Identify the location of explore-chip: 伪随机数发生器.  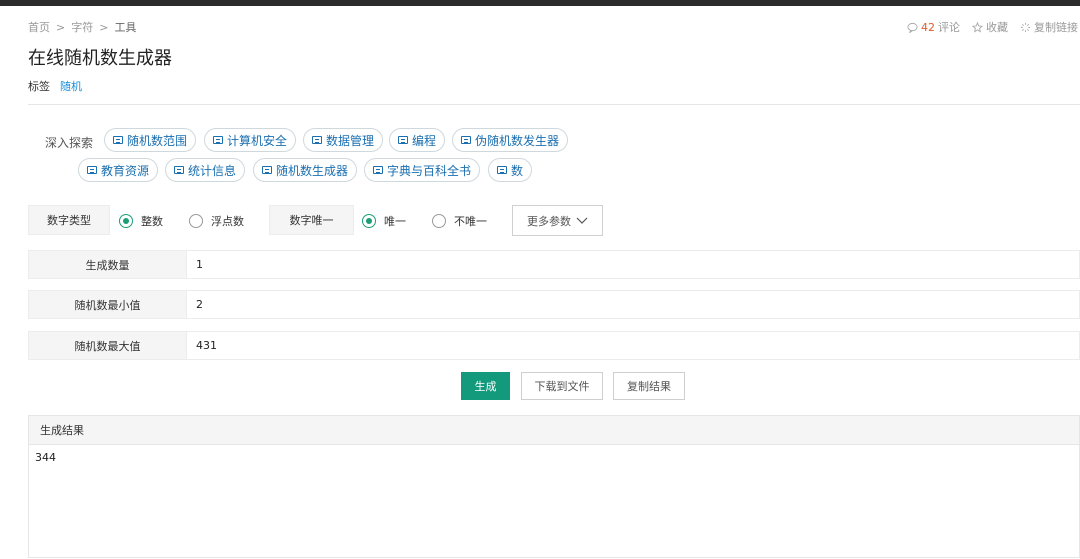
(510, 140).